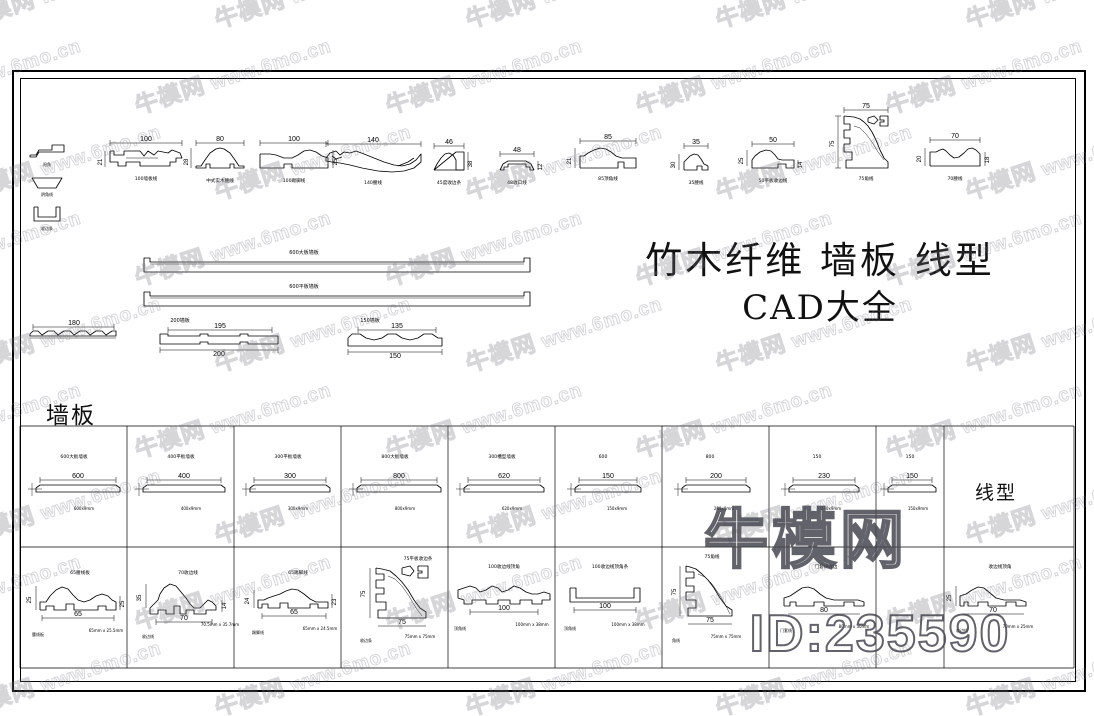  Describe the element at coordinates (298, 508) in the screenshot. I see `svg-text: 300x9mm` at that location.